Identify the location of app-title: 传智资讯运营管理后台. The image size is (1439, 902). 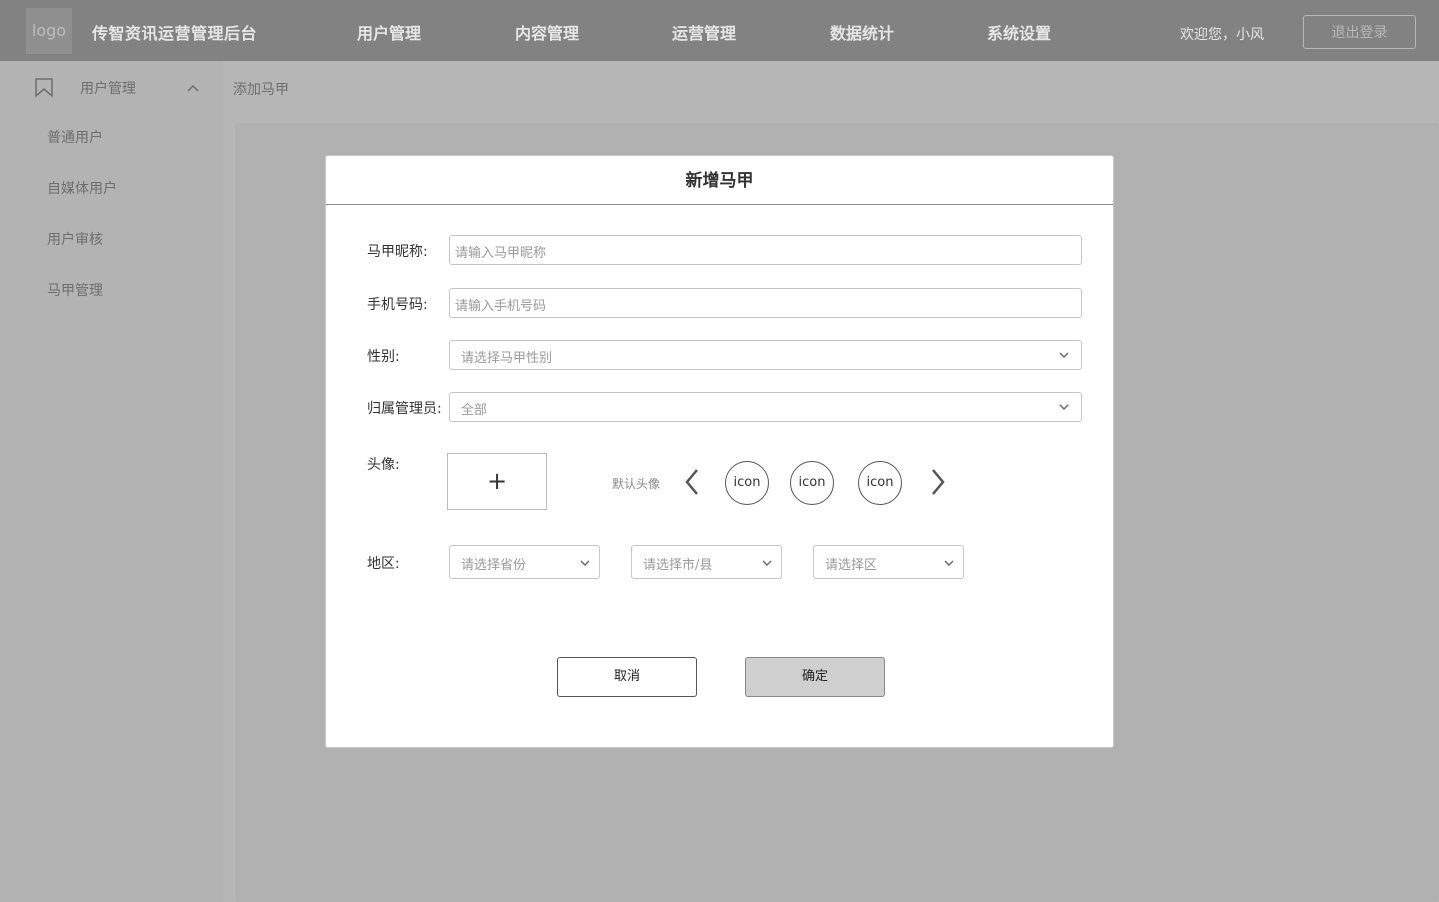
(175, 33).